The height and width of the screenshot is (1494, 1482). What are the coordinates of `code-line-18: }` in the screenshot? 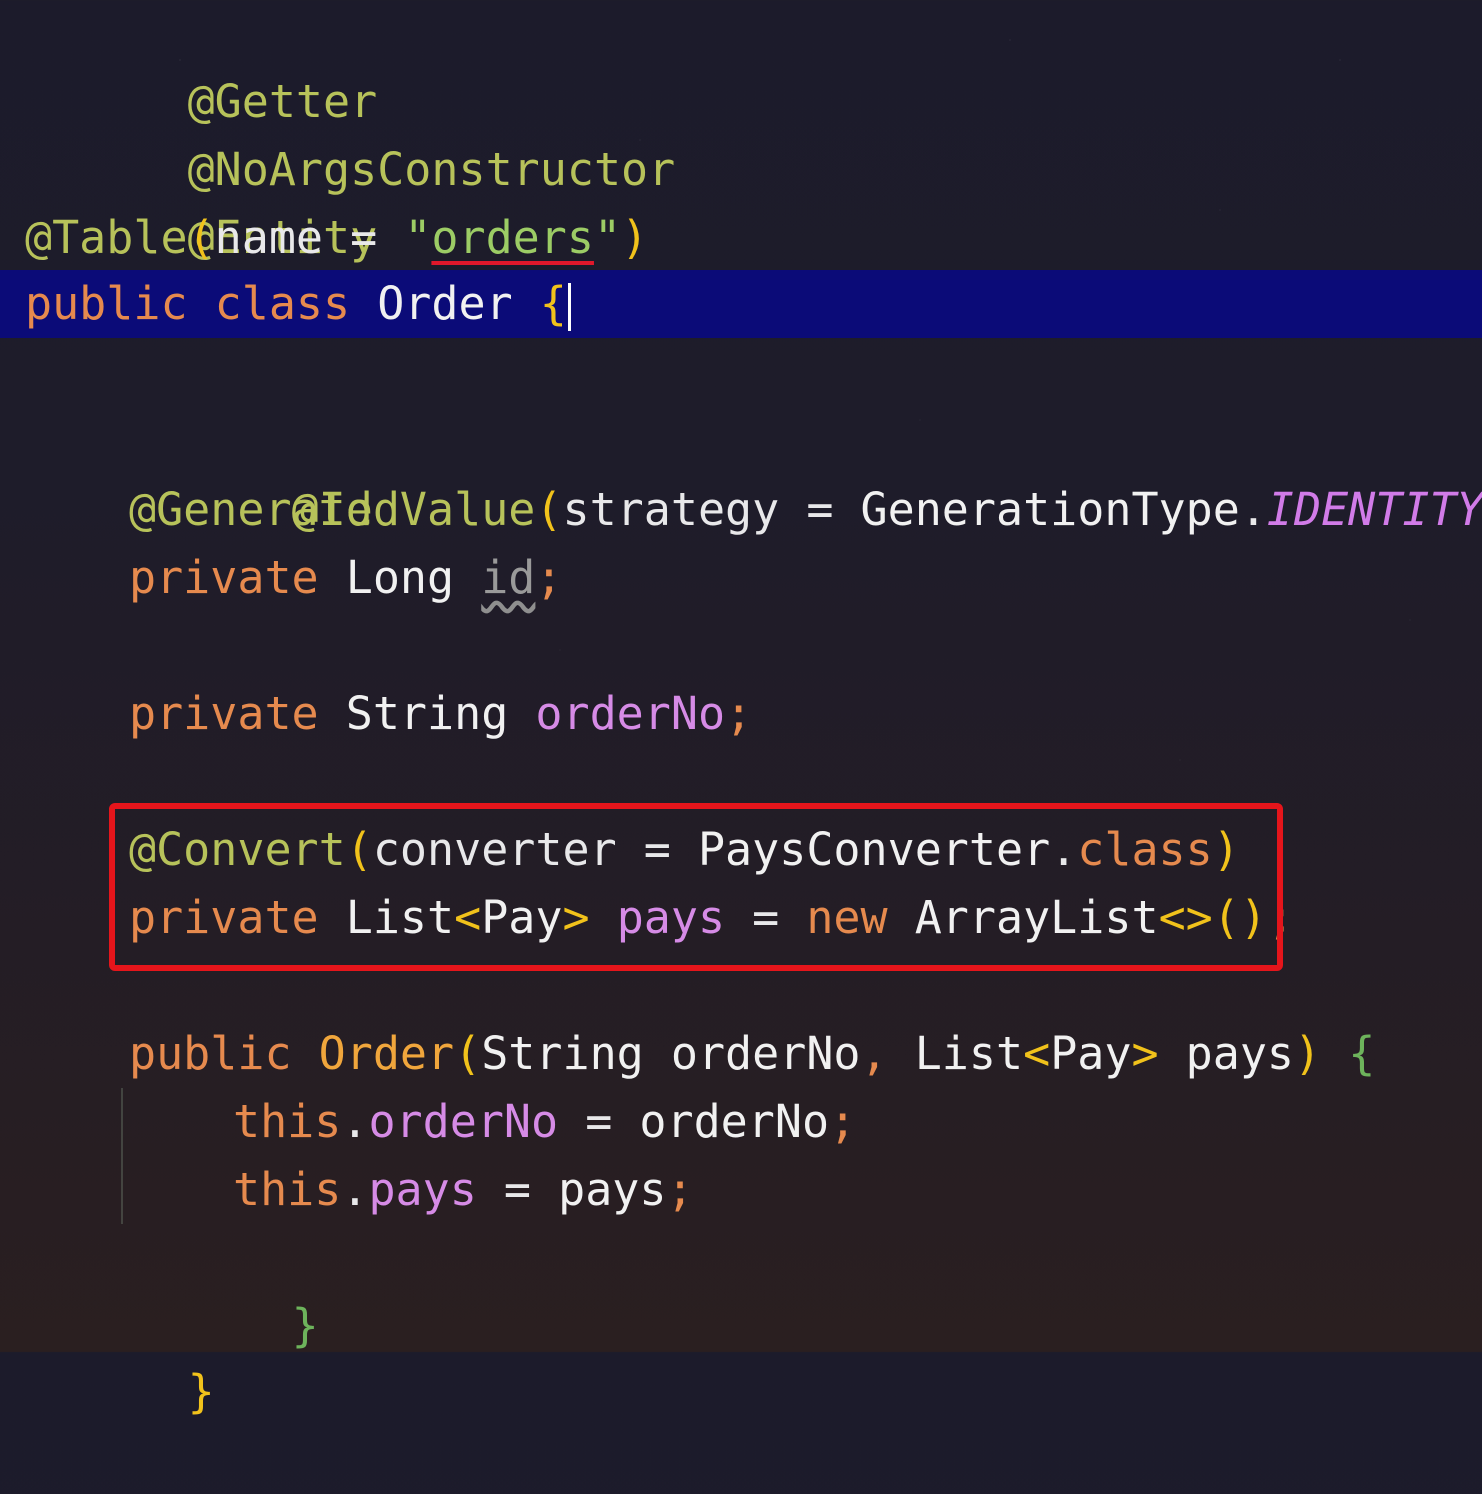 It's located at (741, 1288).